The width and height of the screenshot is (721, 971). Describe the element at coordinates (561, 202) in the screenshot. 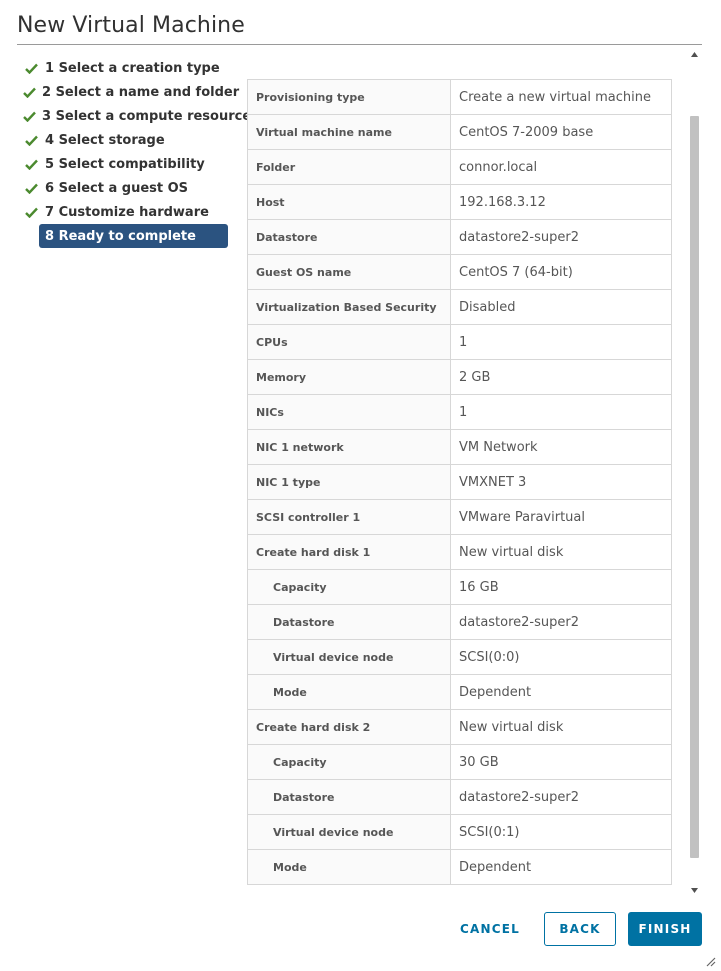

I see `row-value: 192.168.3.12` at that location.